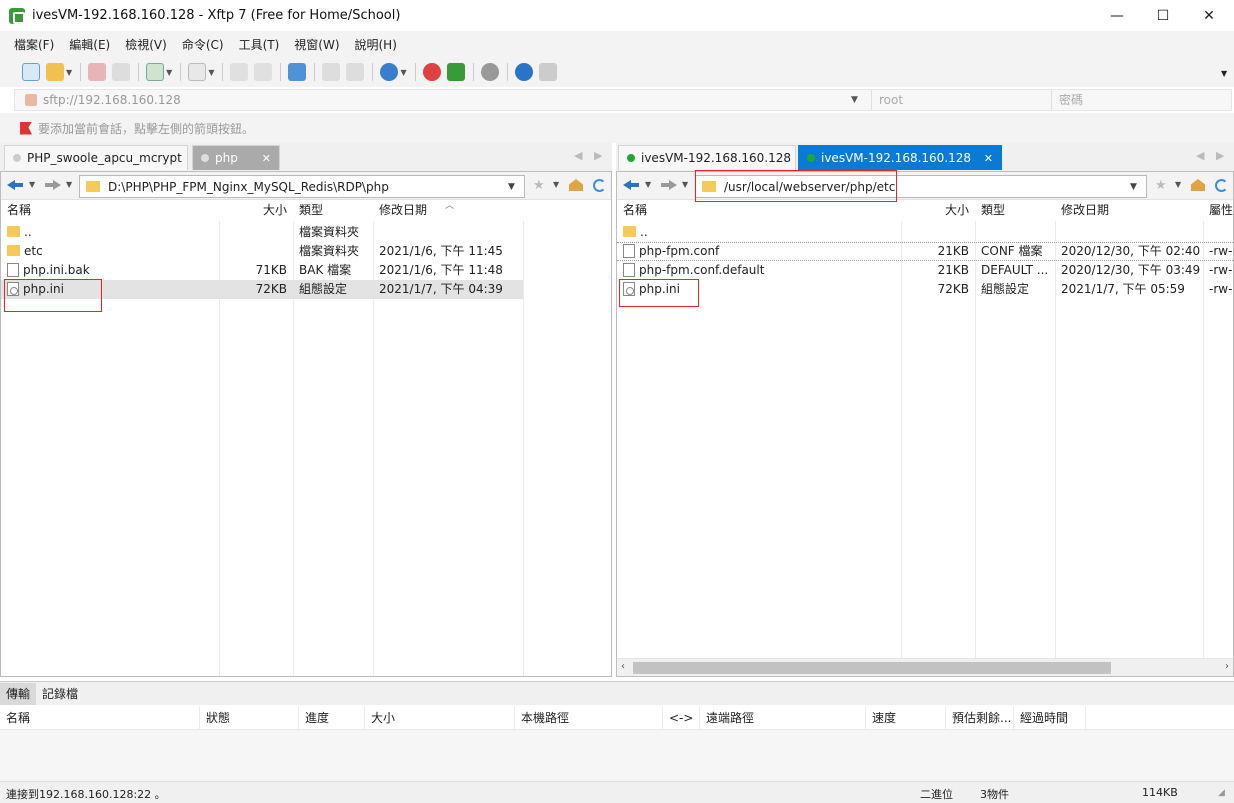 The image size is (1234, 803). I want to click on minimize-button: —, so click(1117, 15).